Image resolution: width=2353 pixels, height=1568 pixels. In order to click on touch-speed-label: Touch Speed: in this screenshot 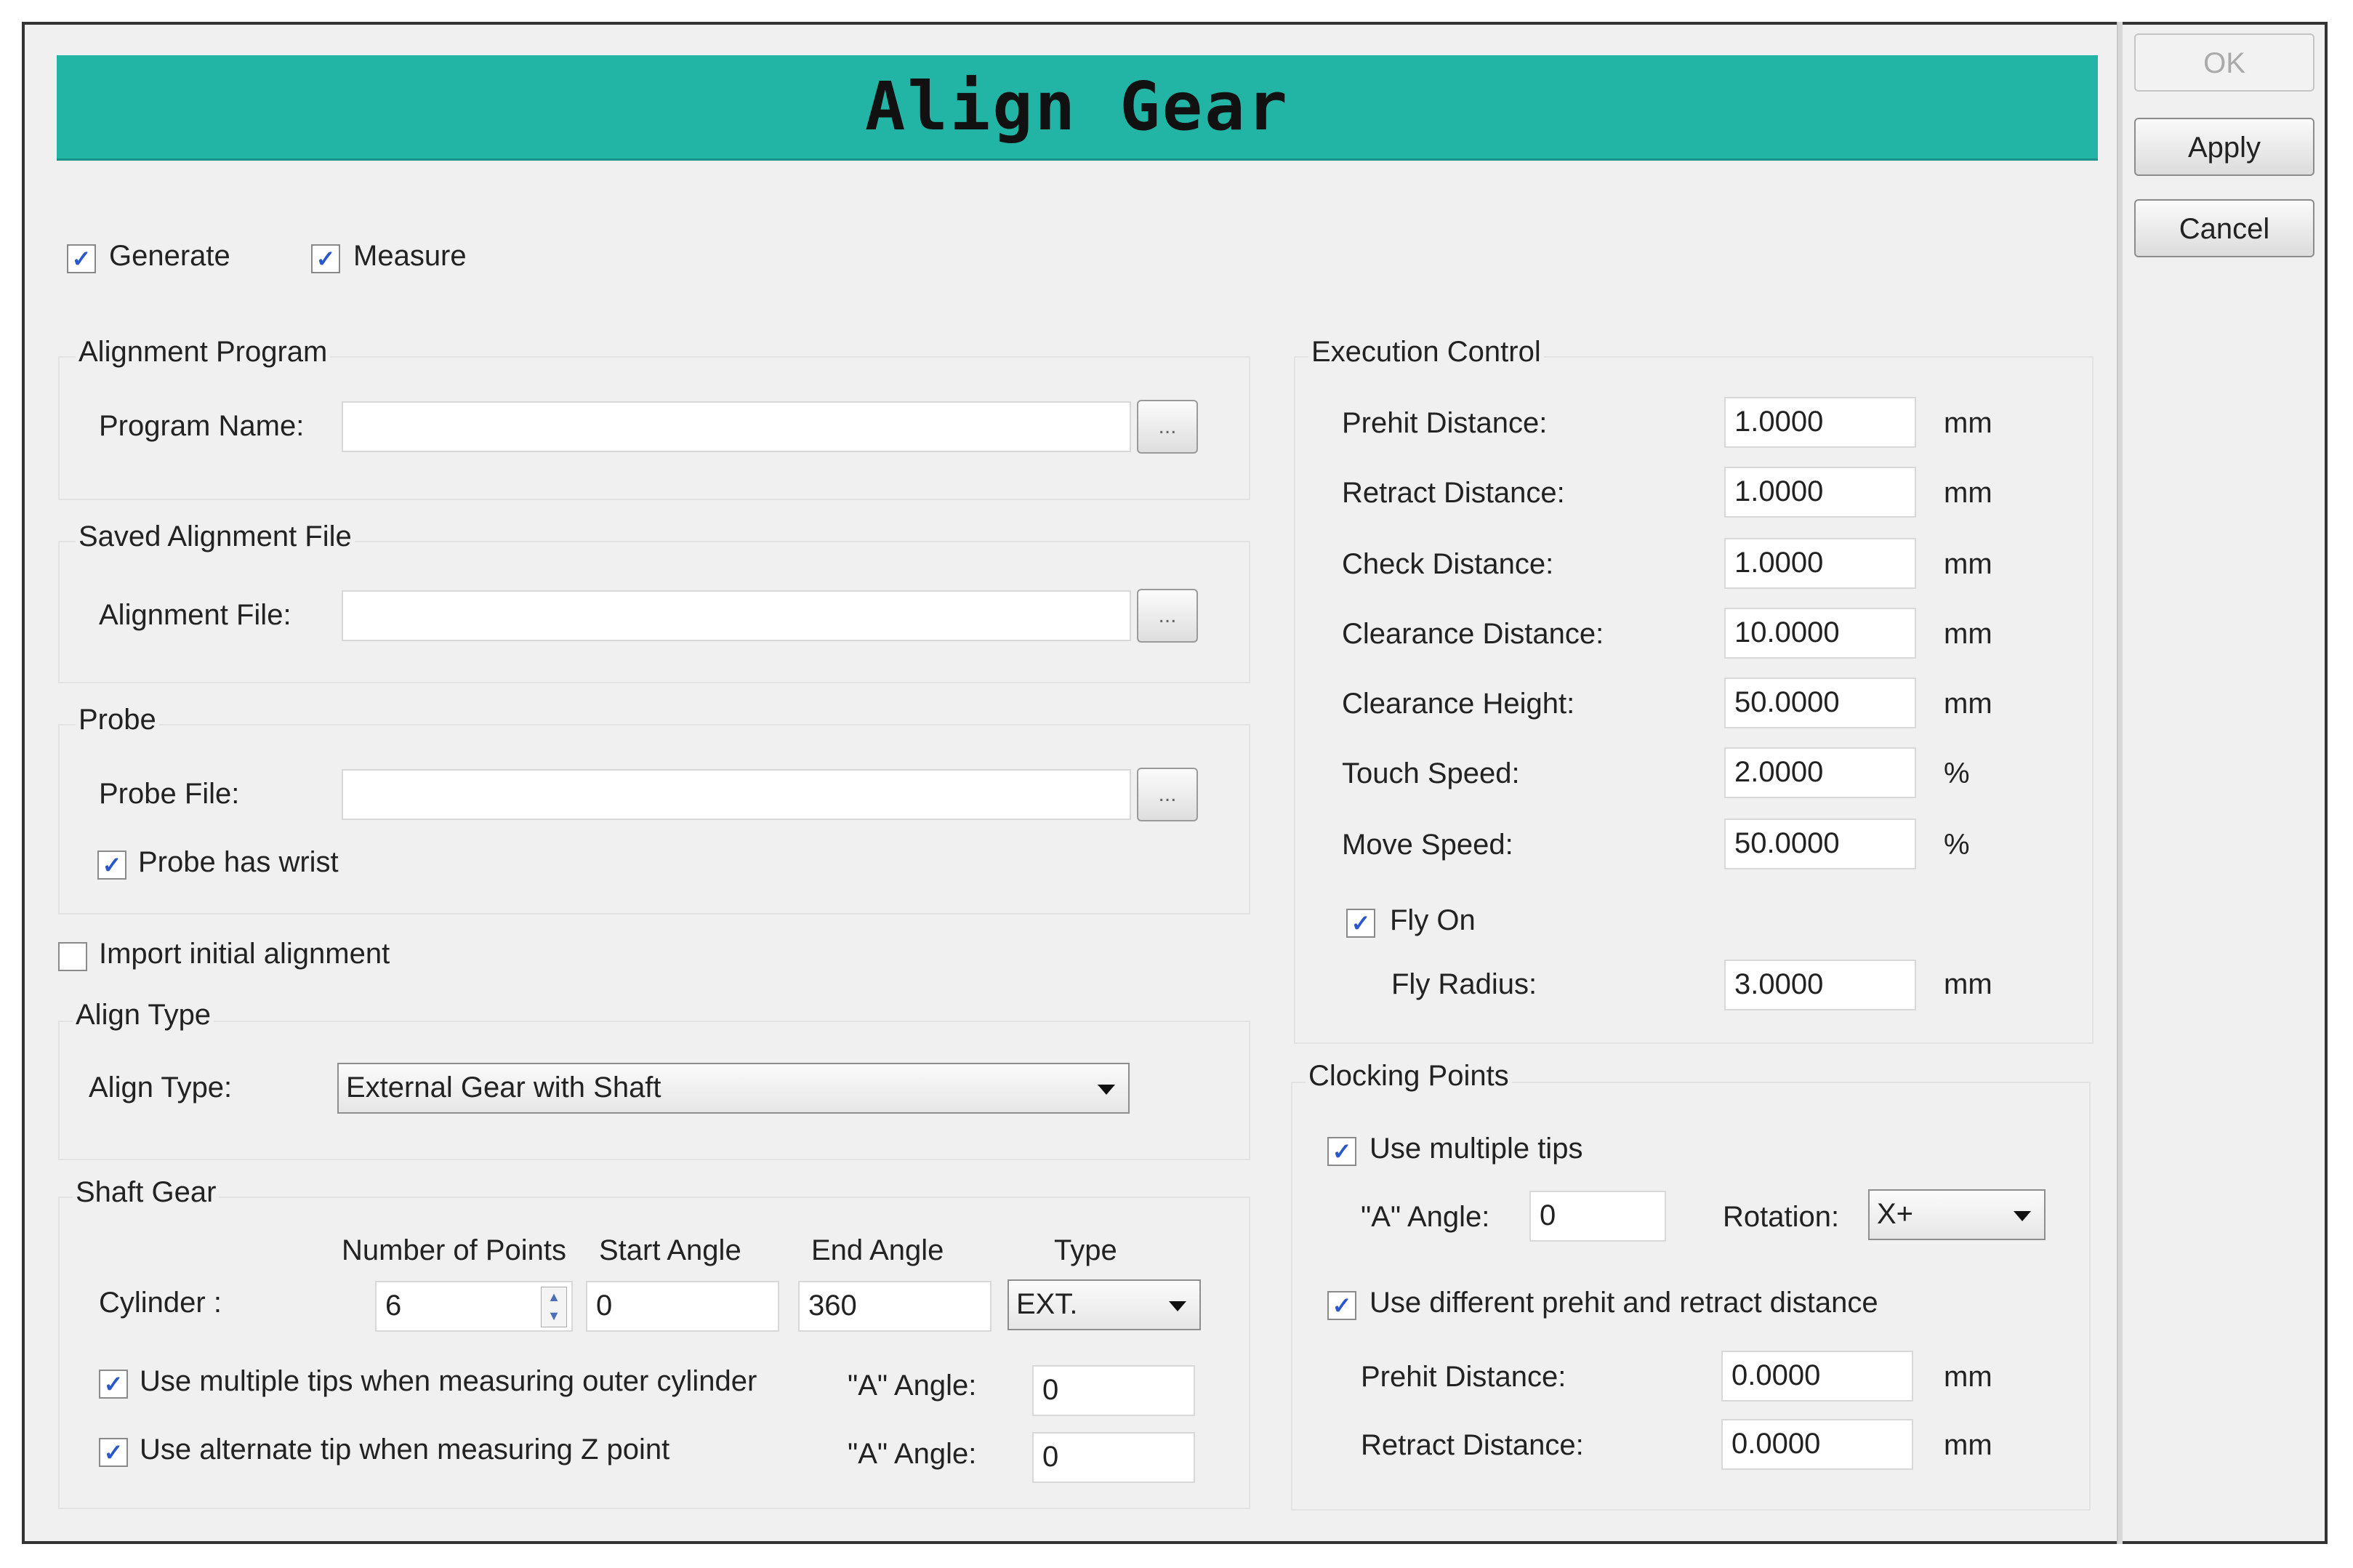, I will do `click(1431, 773)`.